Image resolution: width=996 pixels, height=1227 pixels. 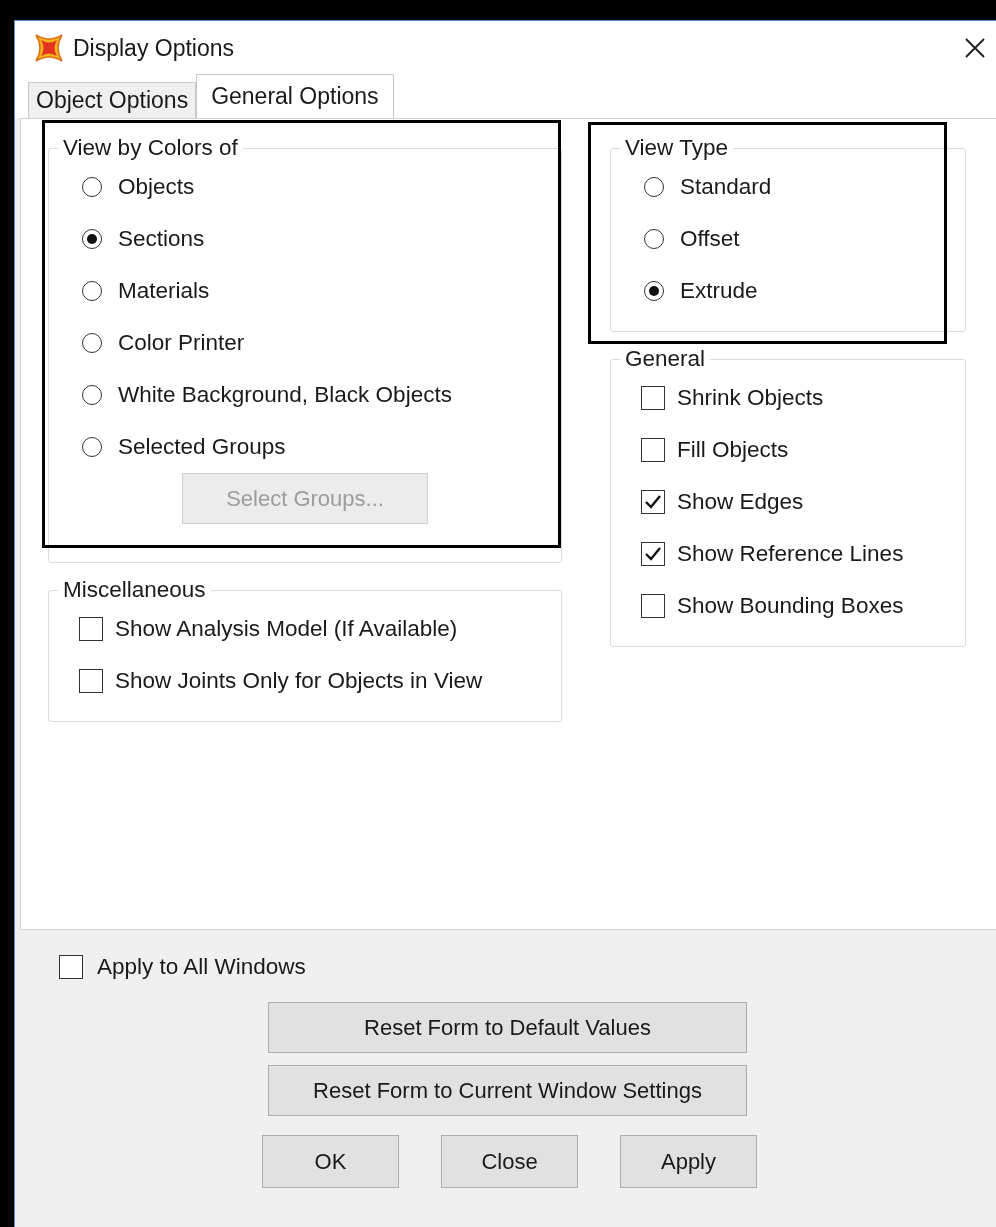 I want to click on radio-option: Objects, so click(x=138, y=187).